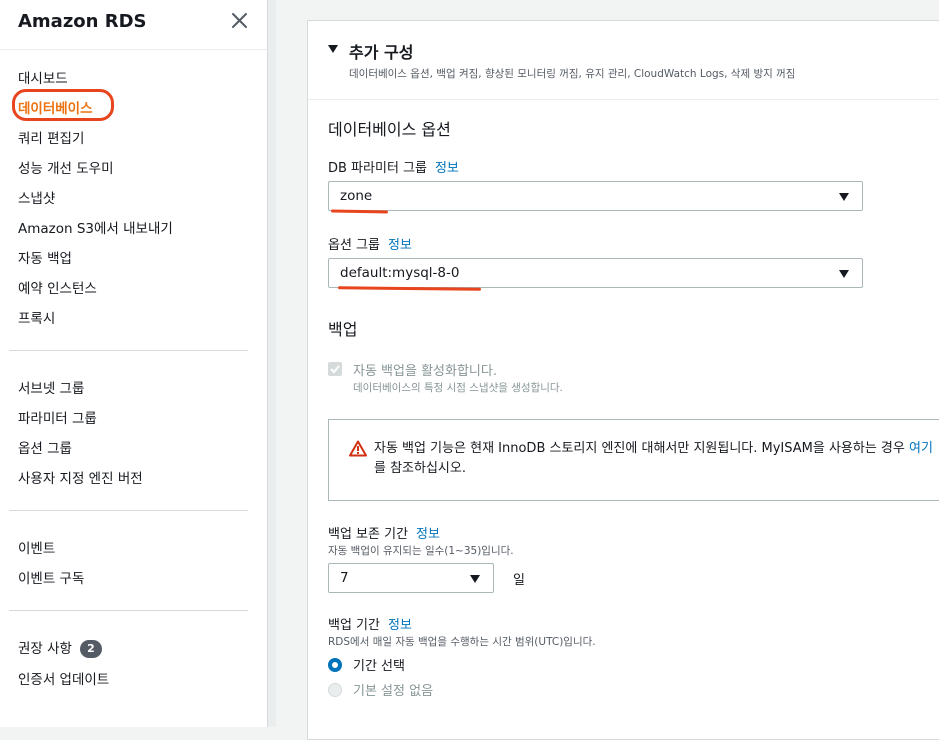 The height and width of the screenshot is (740, 939). I want to click on content-gutter, so click(272, 363).